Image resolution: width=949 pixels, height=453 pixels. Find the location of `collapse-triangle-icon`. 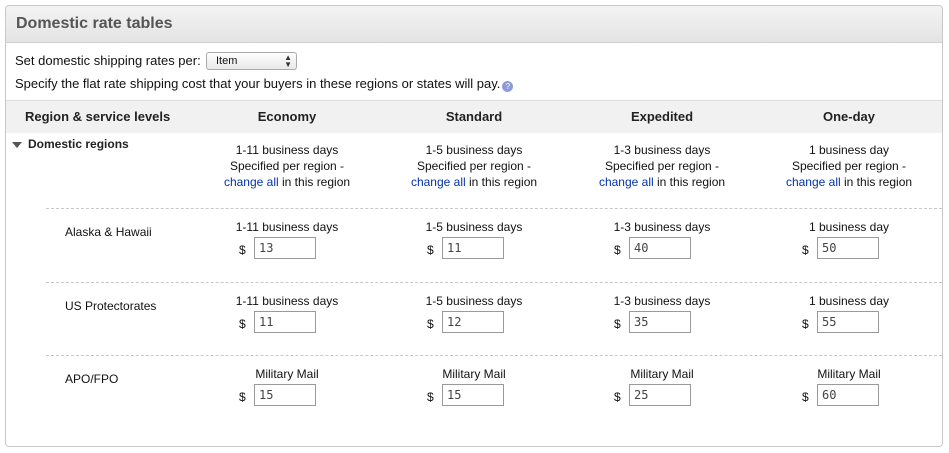

collapse-triangle-icon is located at coordinates (17, 145).